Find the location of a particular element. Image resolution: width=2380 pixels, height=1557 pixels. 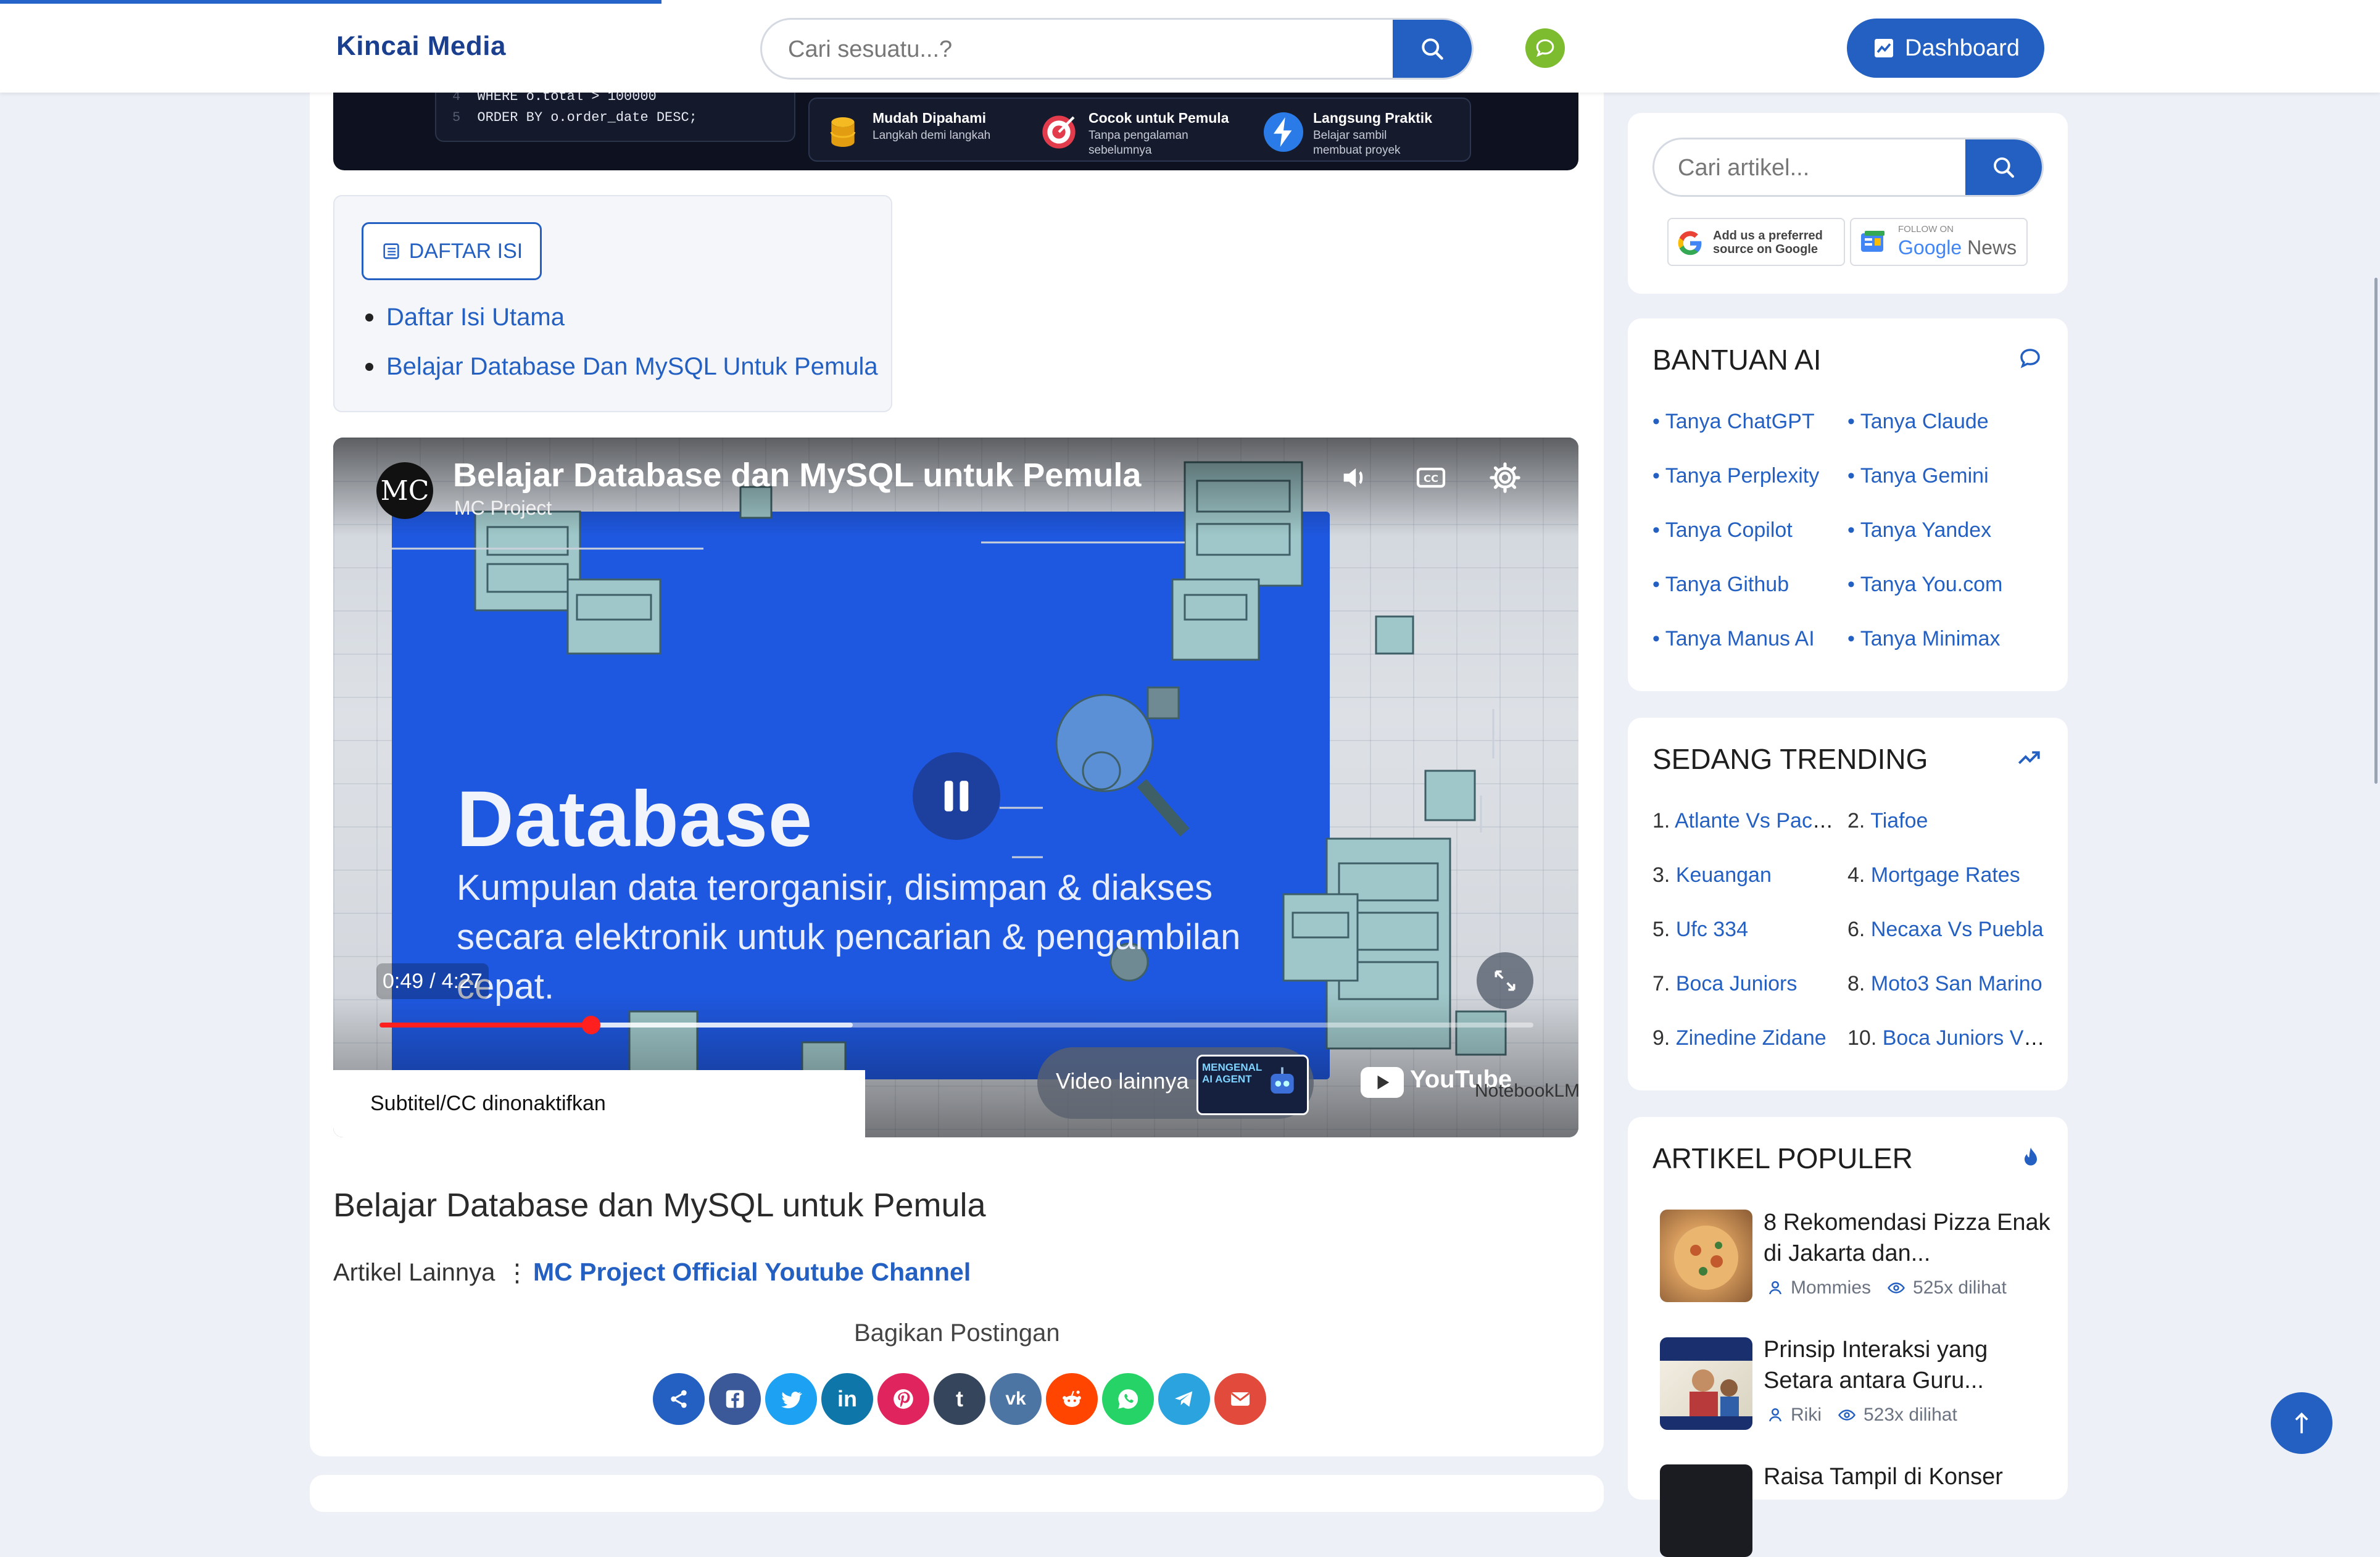

pause-button is located at coordinates (956, 796).